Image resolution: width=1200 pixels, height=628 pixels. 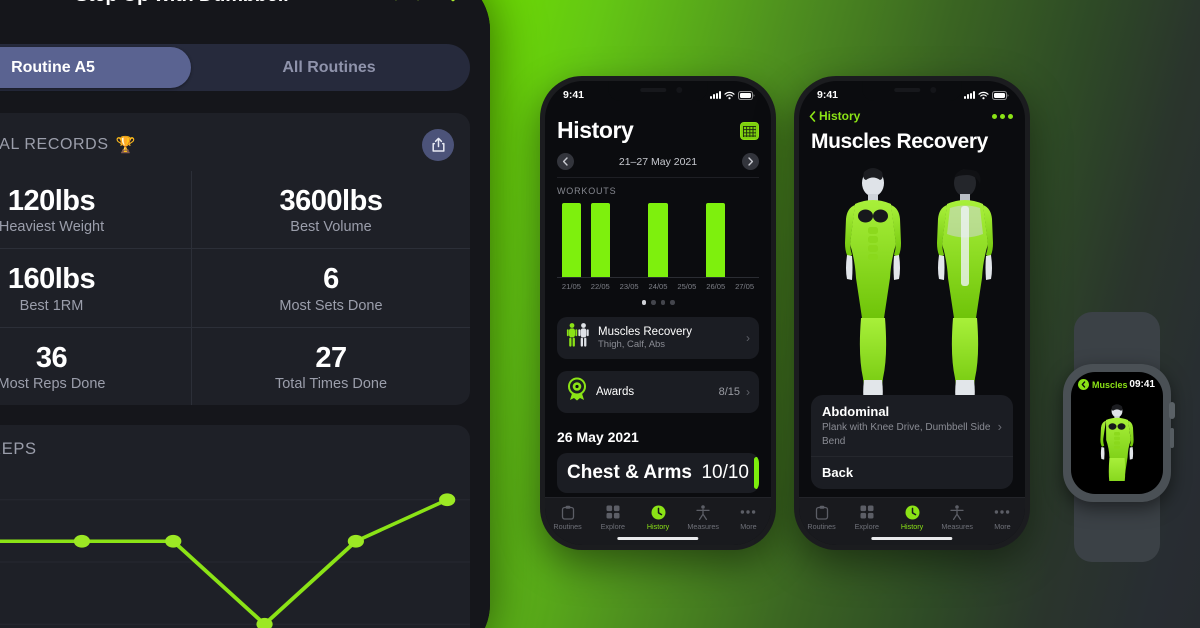 What do you see at coordinates (629, 472) in the screenshot?
I see `workout-name: Chest & Arms` at bounding box center [629, 472].